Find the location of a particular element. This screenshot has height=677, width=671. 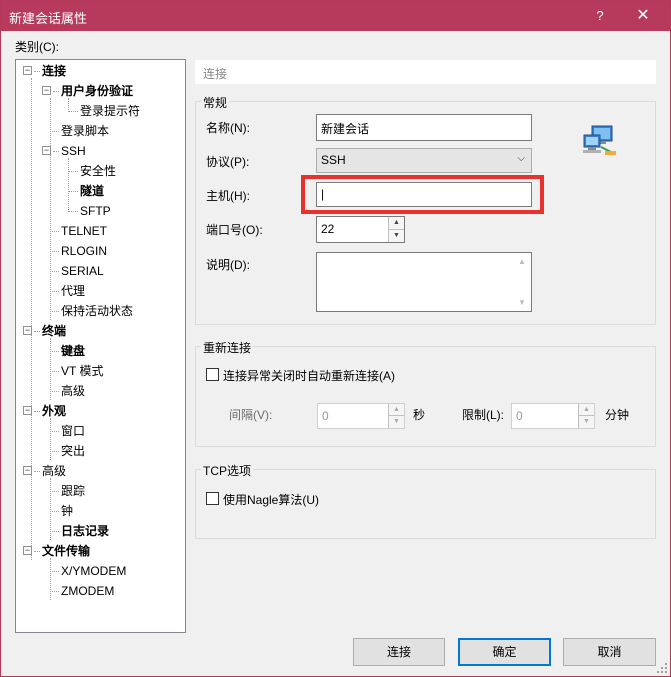

general-group-title: 常规 is located at coordinates (215, 102).